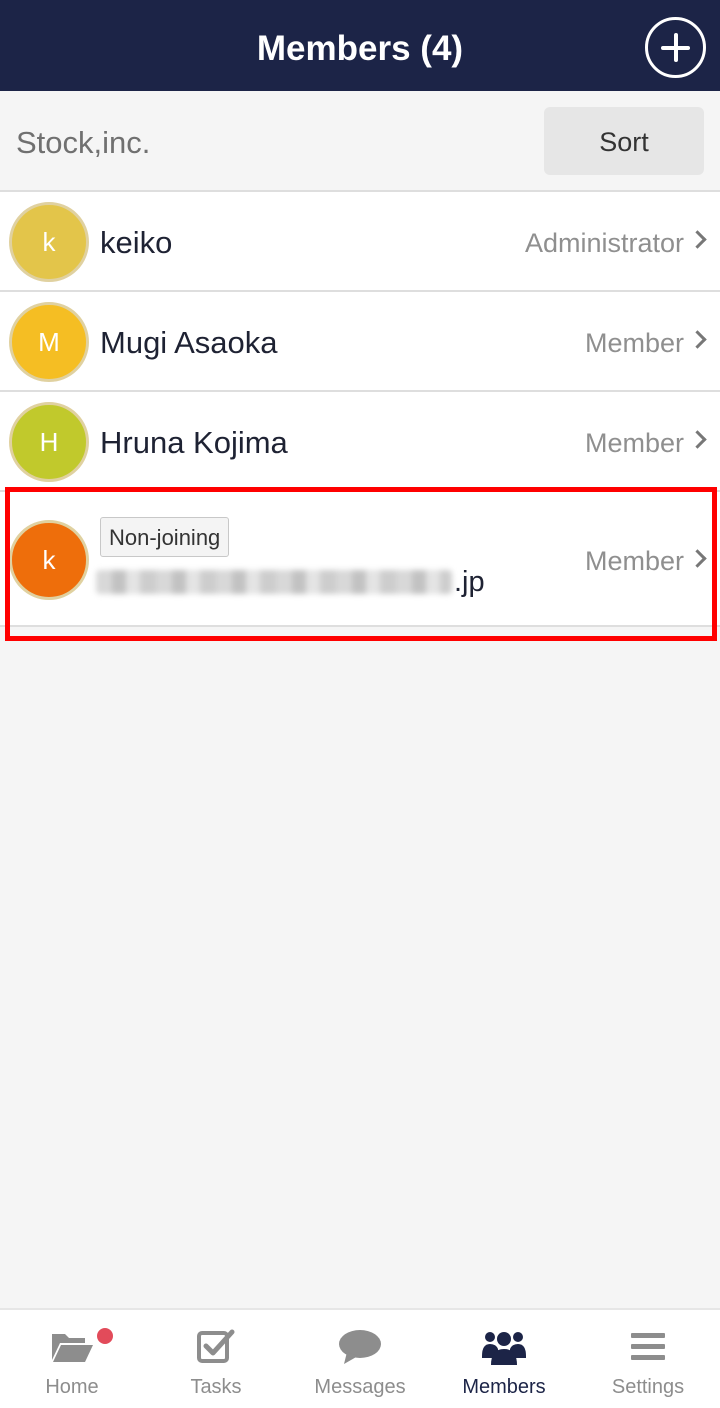  Describe the element at coordinates (105, 1336) in the screenshot. I see `notification-dot` at that location.